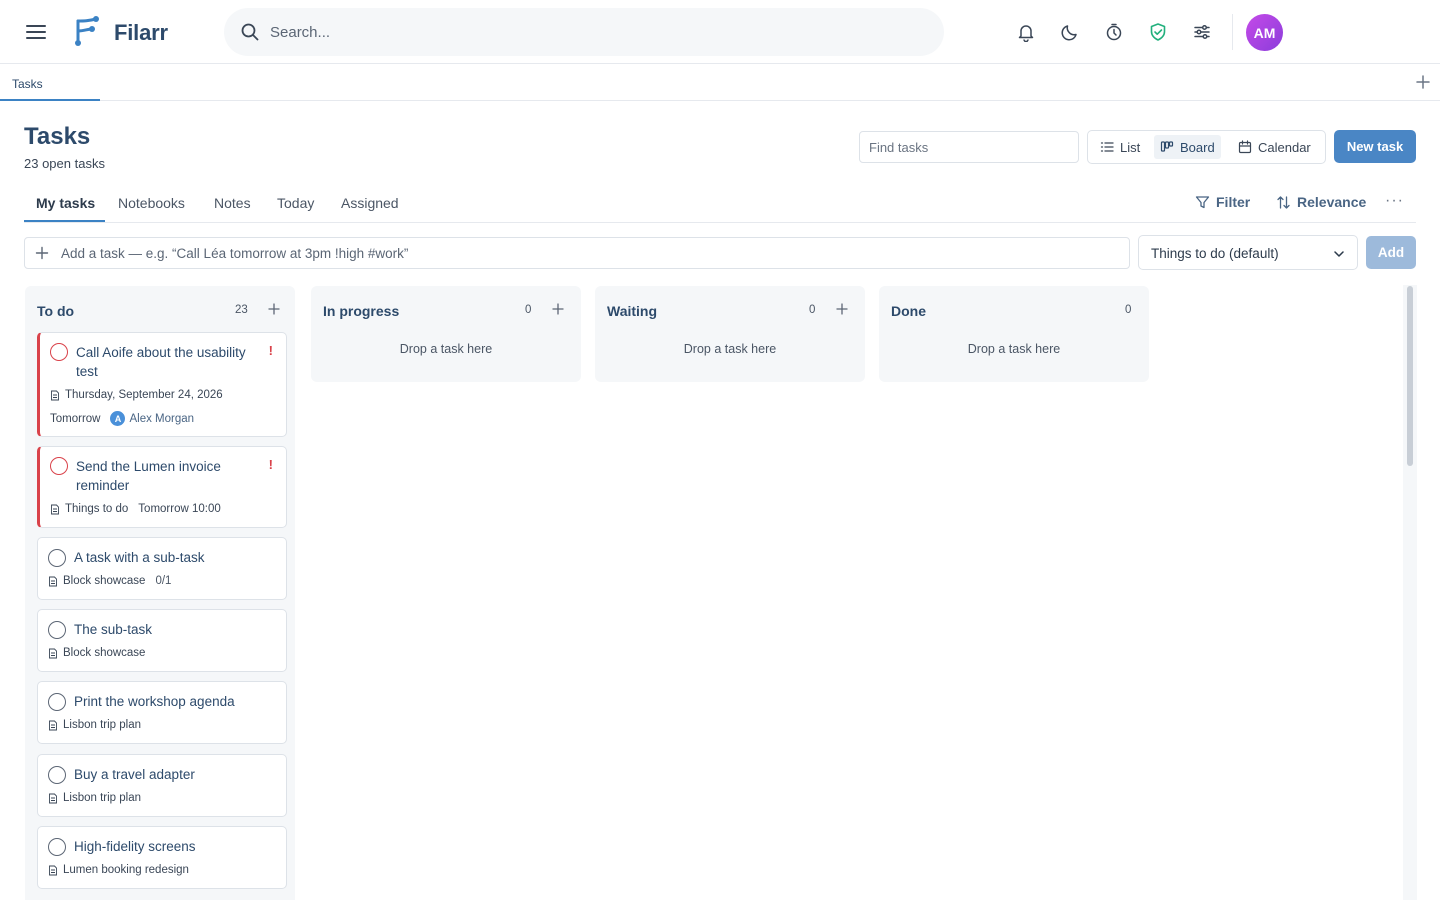 The height and width of the screenshot is (900, 1440). Describe the element at coordinates (1114, 32) in the screenshot. I see `timer-icon` at that location.